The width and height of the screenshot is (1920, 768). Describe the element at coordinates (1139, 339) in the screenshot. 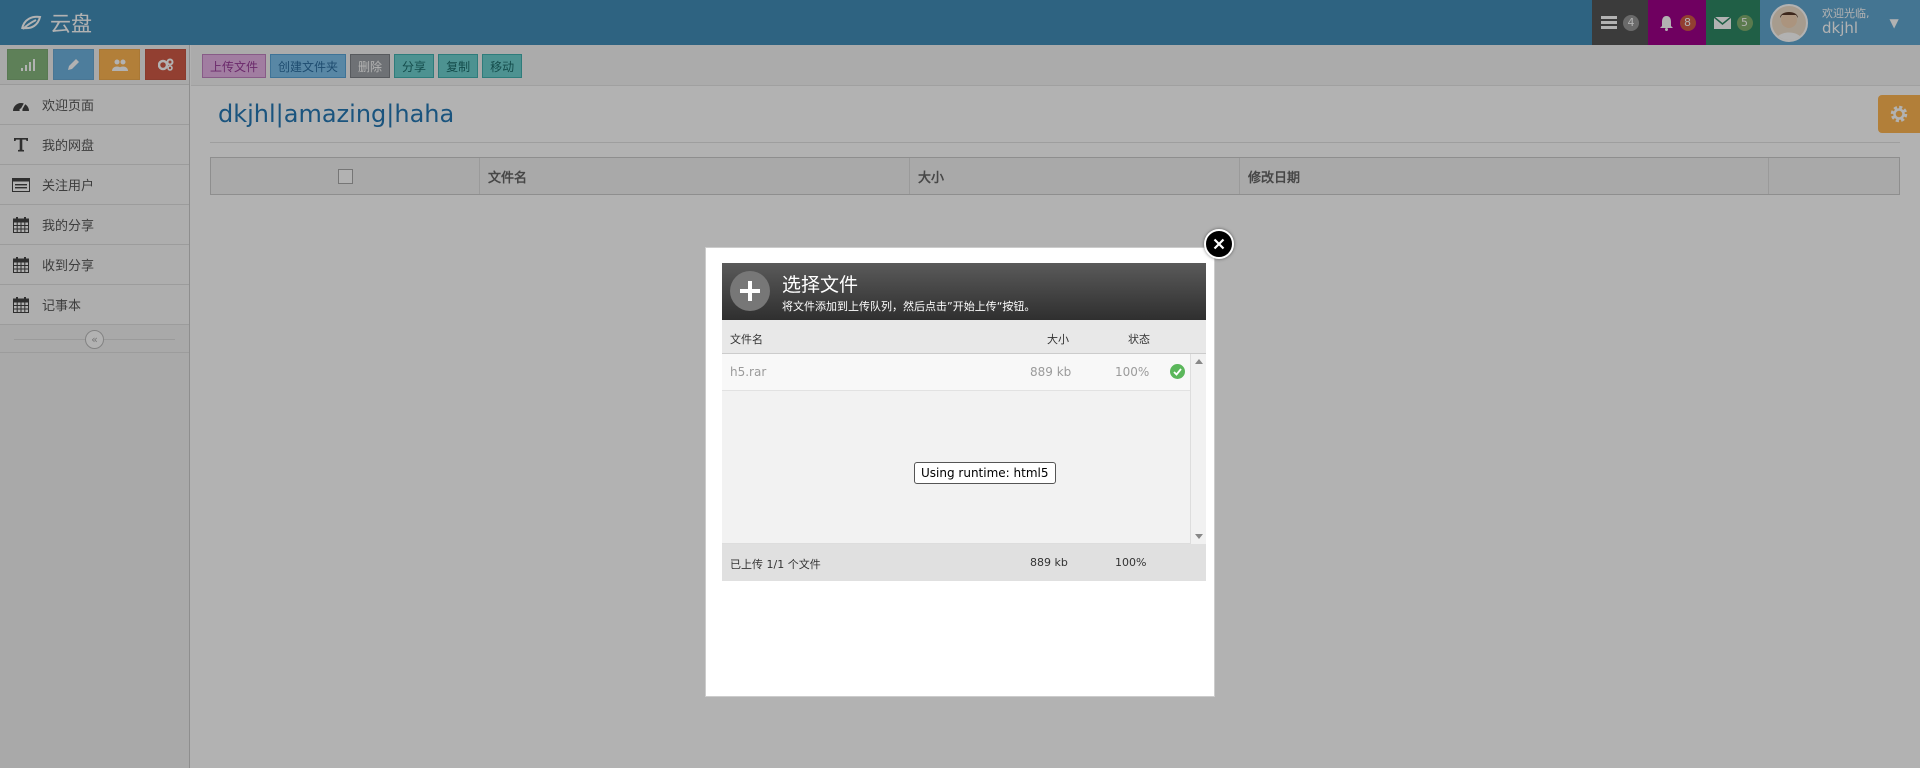

I see `uploader-column-status: 状态` at that location.